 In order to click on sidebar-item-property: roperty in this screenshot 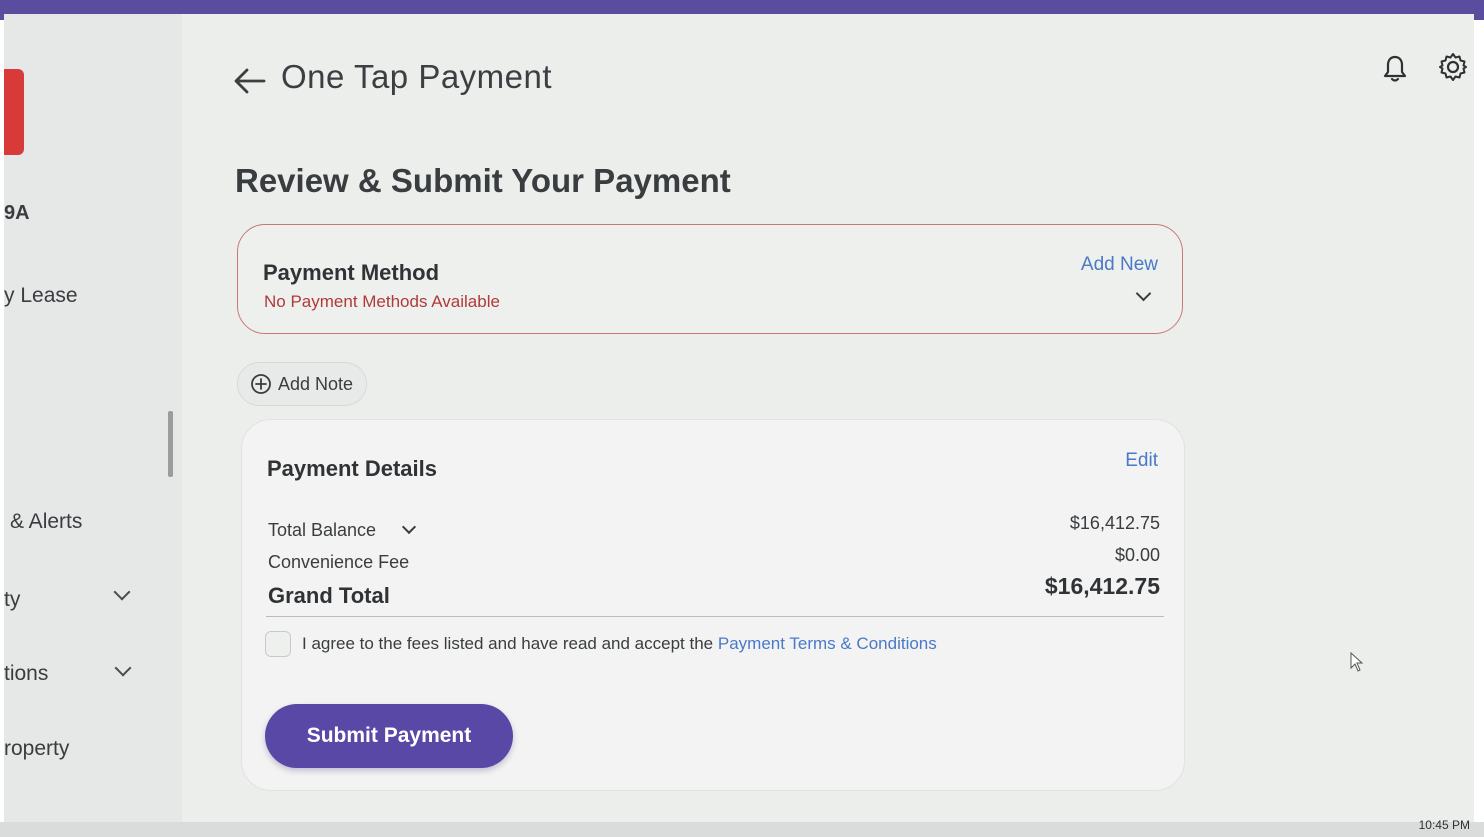, I will do `click(36, 749)`.